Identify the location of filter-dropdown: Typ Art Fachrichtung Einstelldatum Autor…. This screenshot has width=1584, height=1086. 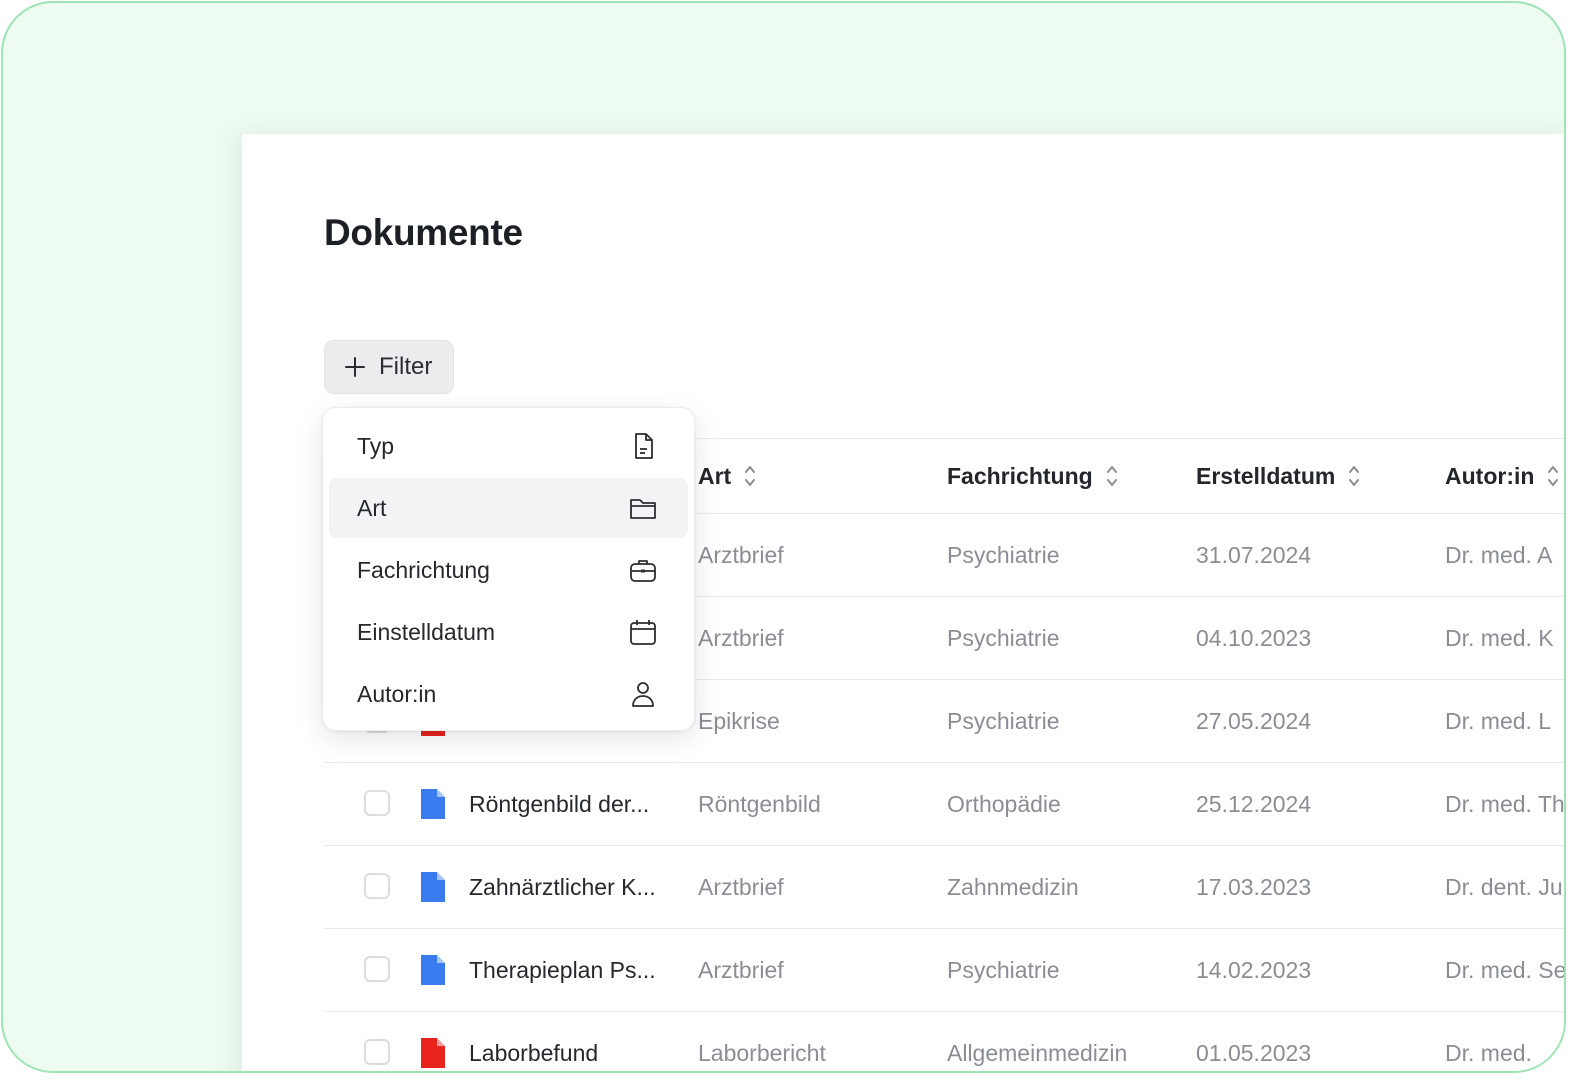
(508, 569).